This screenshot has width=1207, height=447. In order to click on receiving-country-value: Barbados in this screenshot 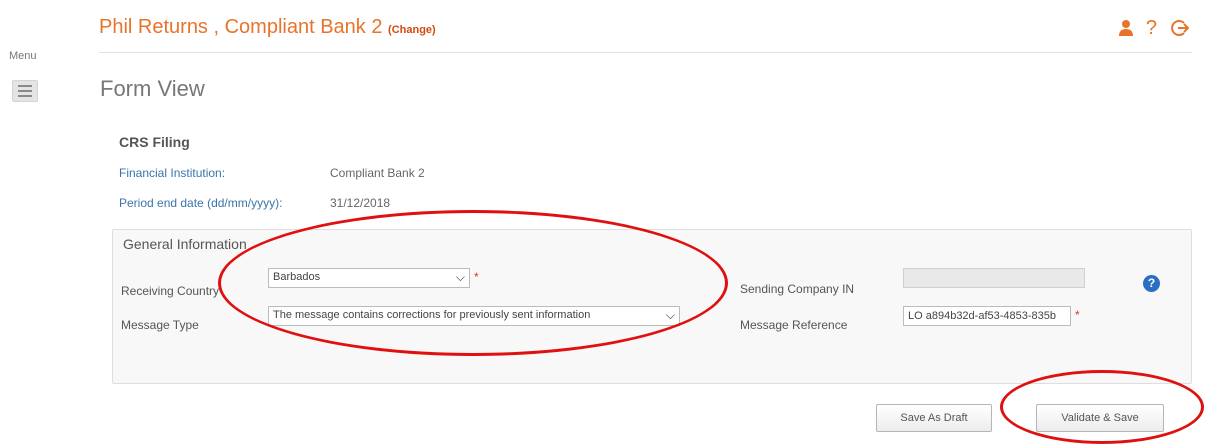, I will do `click(297, 277)`.